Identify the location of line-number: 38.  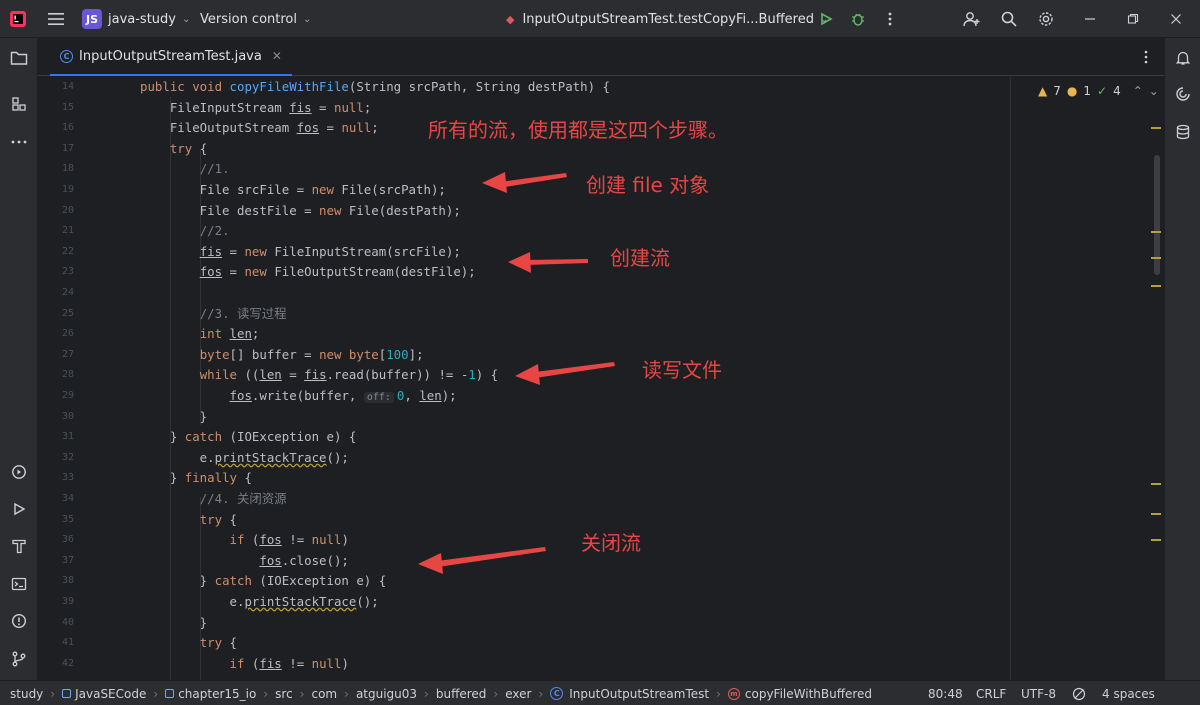
(67, 581).